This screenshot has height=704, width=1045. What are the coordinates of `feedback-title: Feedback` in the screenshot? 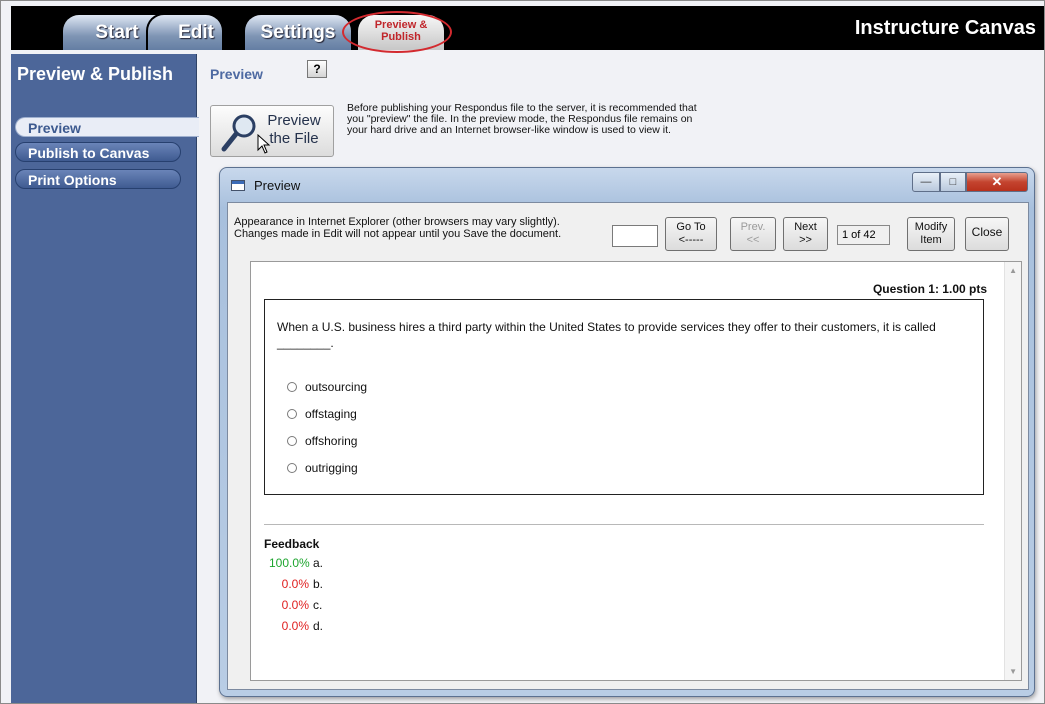 It's located at (292, 544).